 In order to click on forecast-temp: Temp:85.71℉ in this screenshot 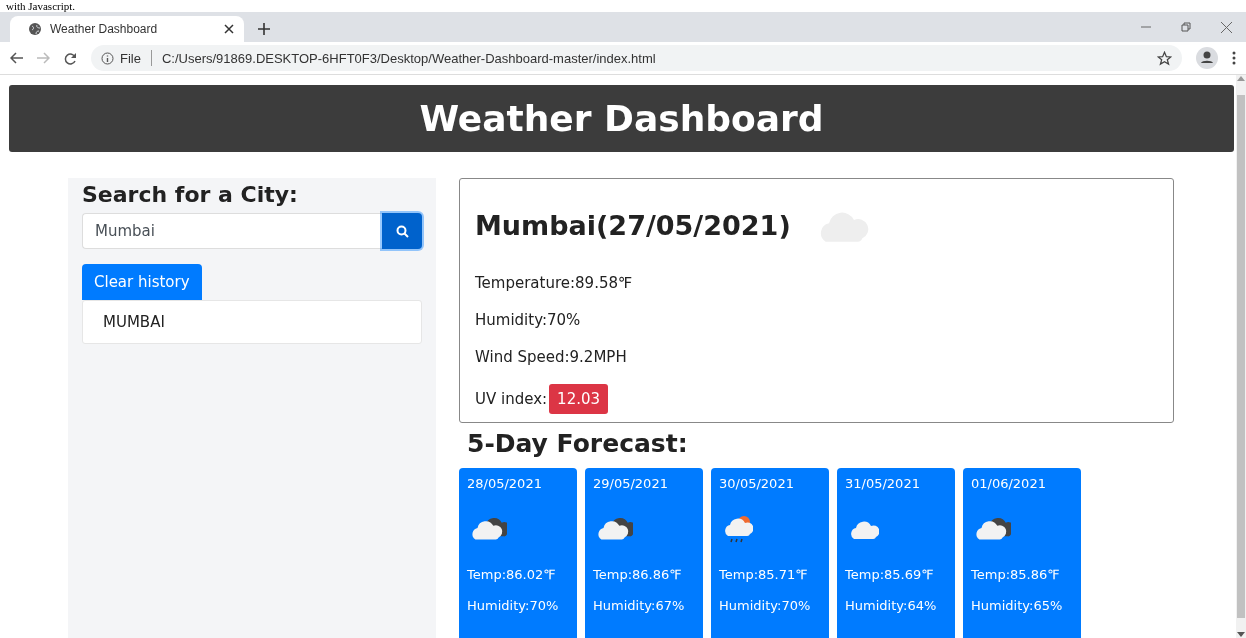, I will do `click(764, 574)`.